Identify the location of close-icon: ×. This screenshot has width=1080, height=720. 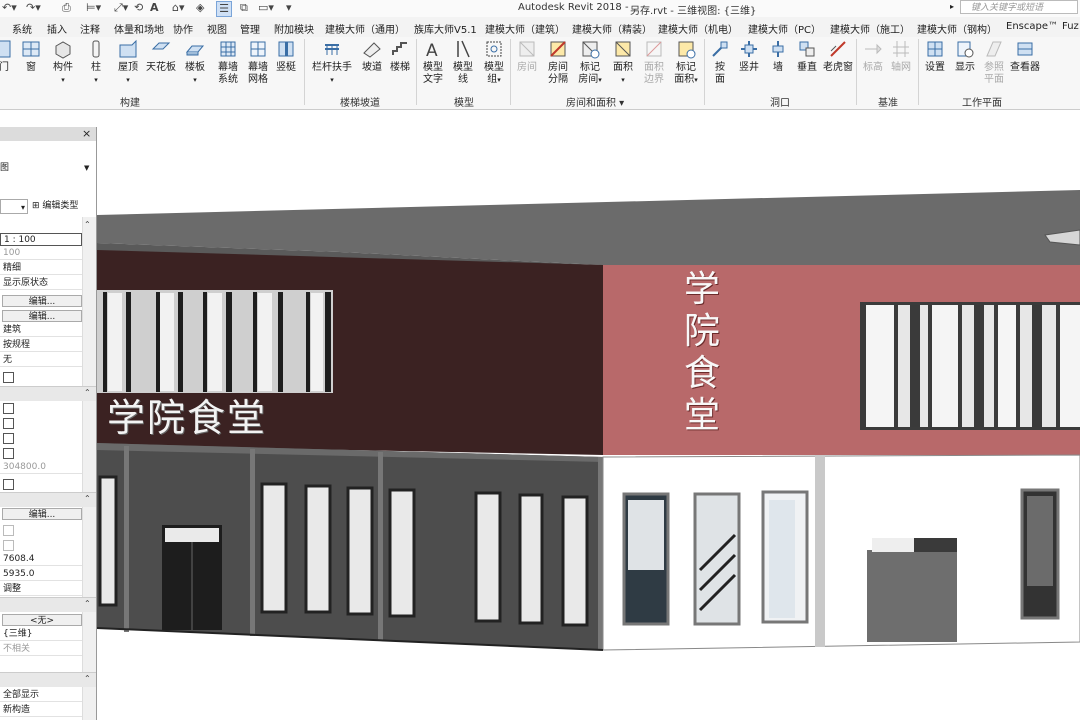
(86, 133).